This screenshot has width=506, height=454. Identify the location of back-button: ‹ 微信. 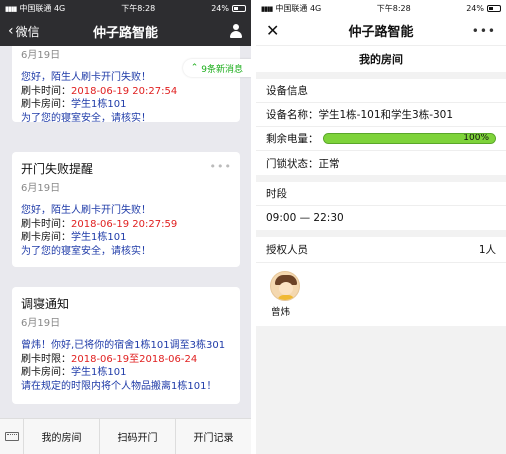
(24, 31).